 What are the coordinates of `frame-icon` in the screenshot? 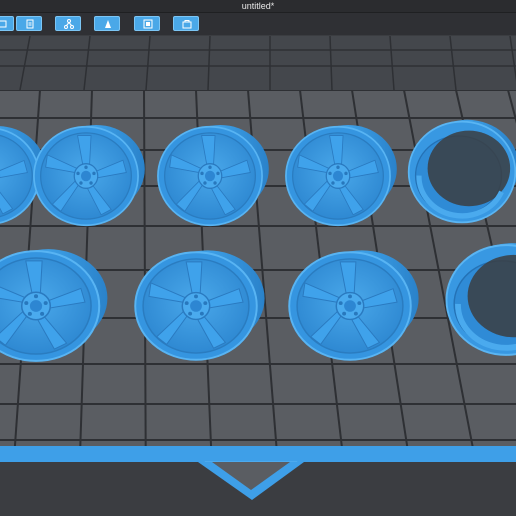 It's located at (148, 24).